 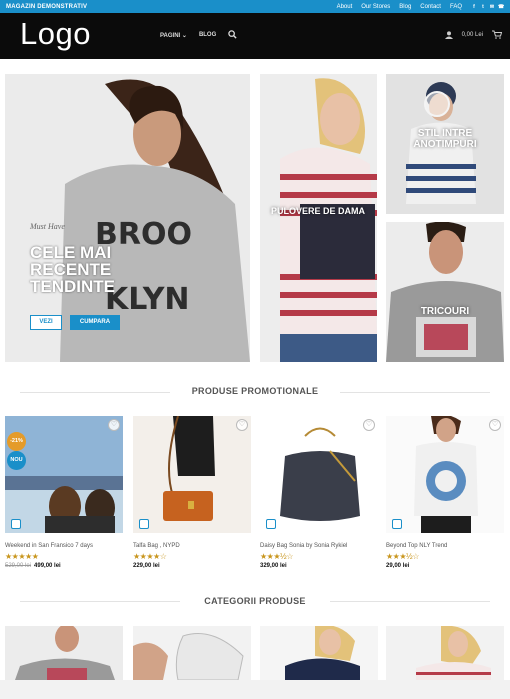 I want to click on chevron-down-icon: ⌄, so click(x=184, y=36).